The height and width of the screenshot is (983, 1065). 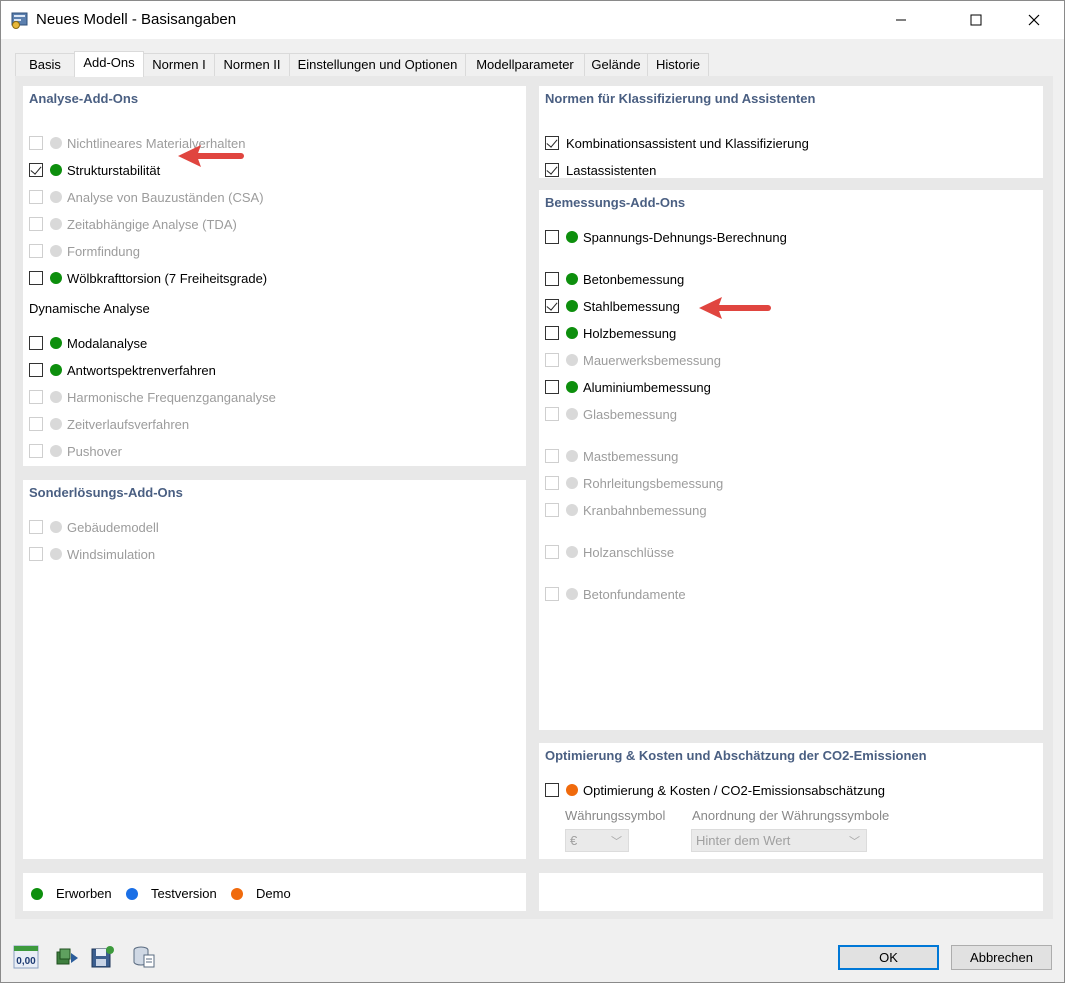 I want to click on addon-item-label: Strukturstabilität, so click(x=114, y=170).